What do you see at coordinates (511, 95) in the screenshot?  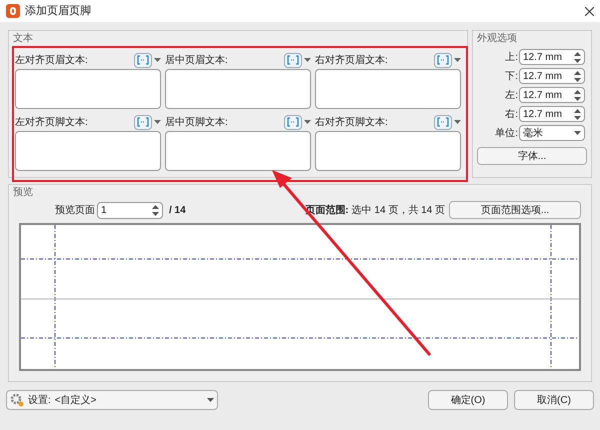 I see `margin-label: 左:` at bounding box center [511, 95].